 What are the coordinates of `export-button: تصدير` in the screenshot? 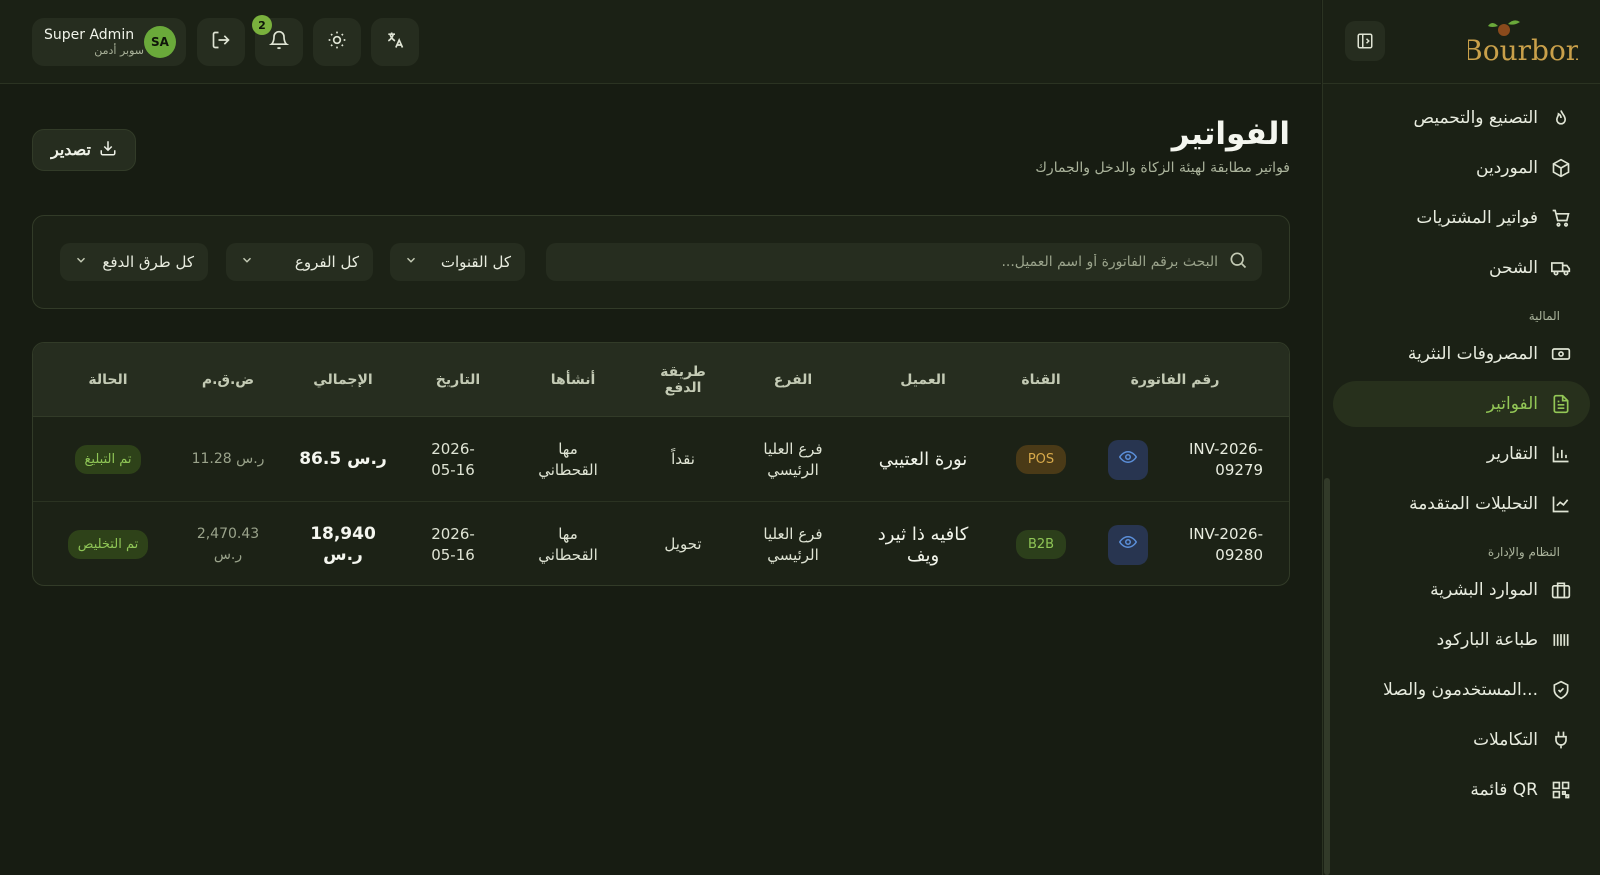 It's located at (84, 150).